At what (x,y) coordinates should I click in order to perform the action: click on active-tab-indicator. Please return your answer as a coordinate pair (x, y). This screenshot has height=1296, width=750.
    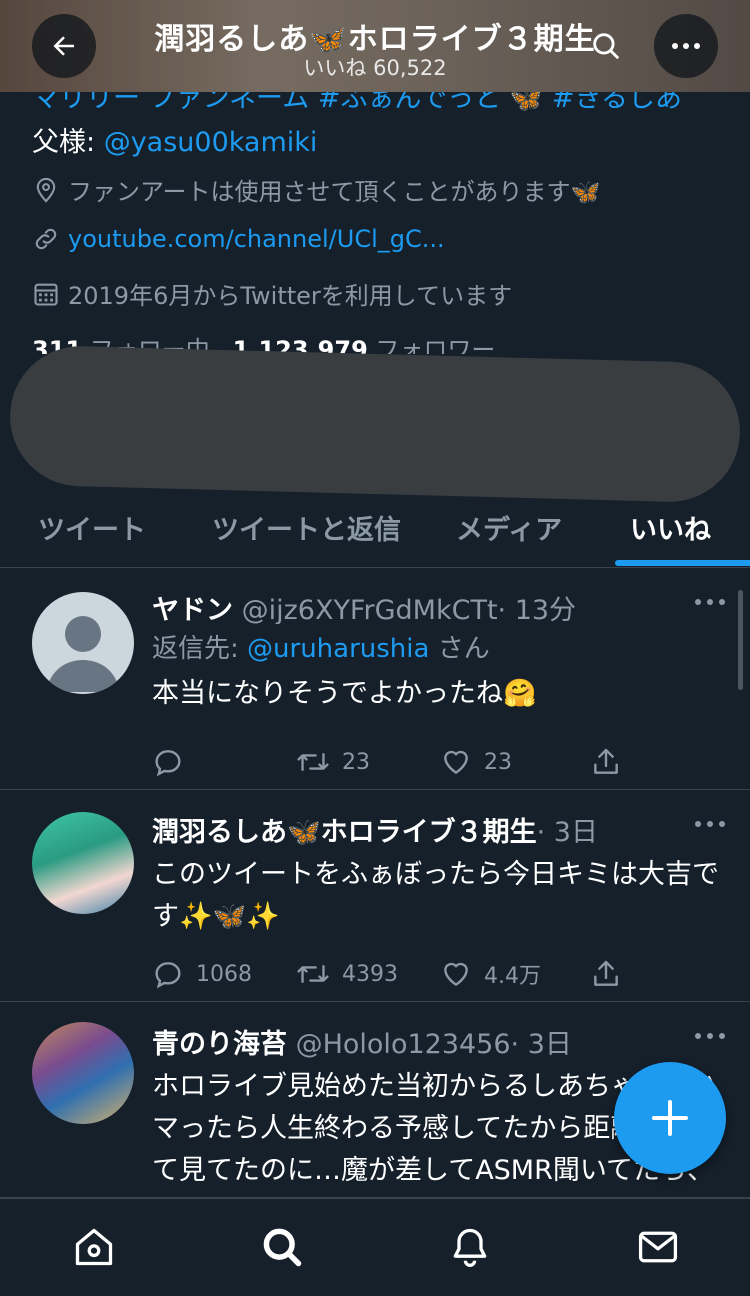
    Looking at the image, I should click on (682, 563).